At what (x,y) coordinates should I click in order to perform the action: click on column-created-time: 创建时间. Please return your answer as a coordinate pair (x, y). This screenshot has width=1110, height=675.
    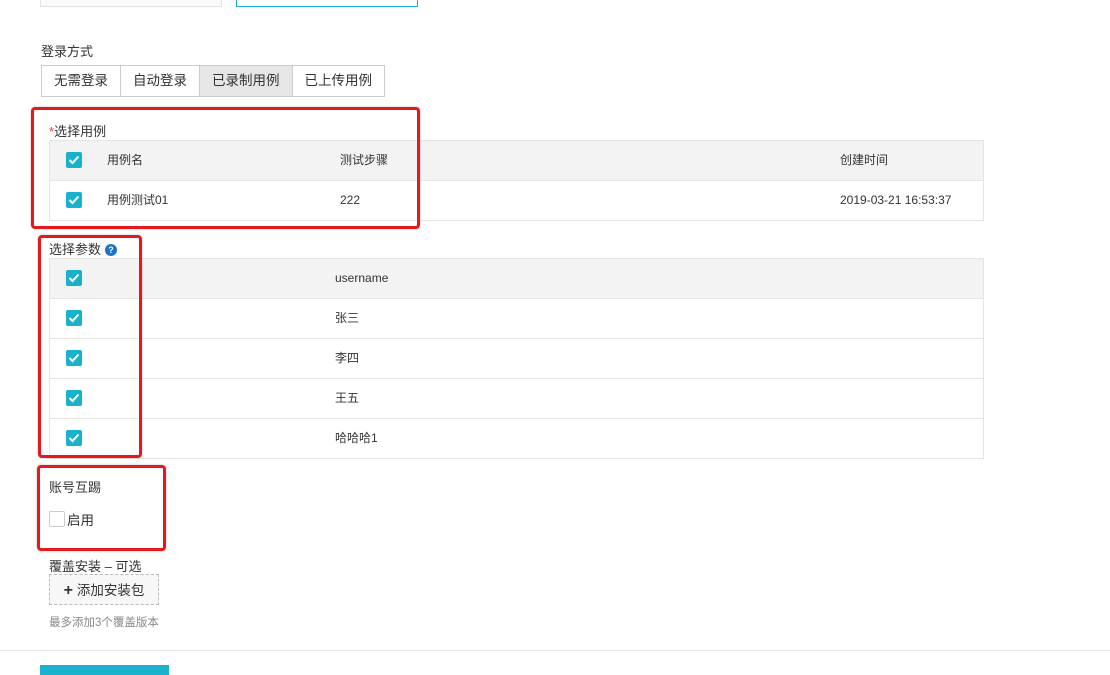
    Looking at the image, I should click on (864, 160).